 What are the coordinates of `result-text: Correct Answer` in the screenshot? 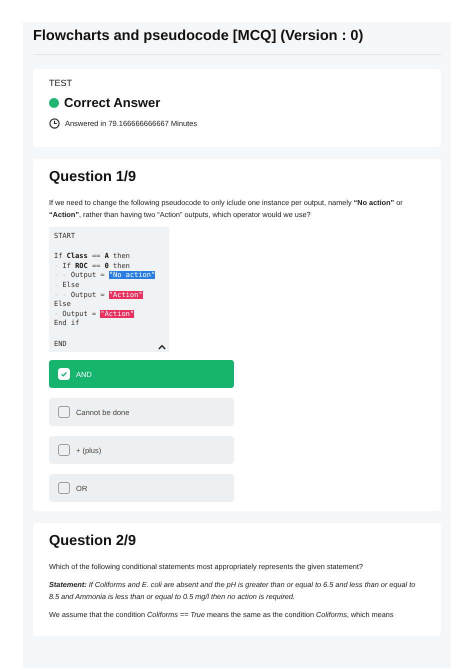 It's located at (112, 102).